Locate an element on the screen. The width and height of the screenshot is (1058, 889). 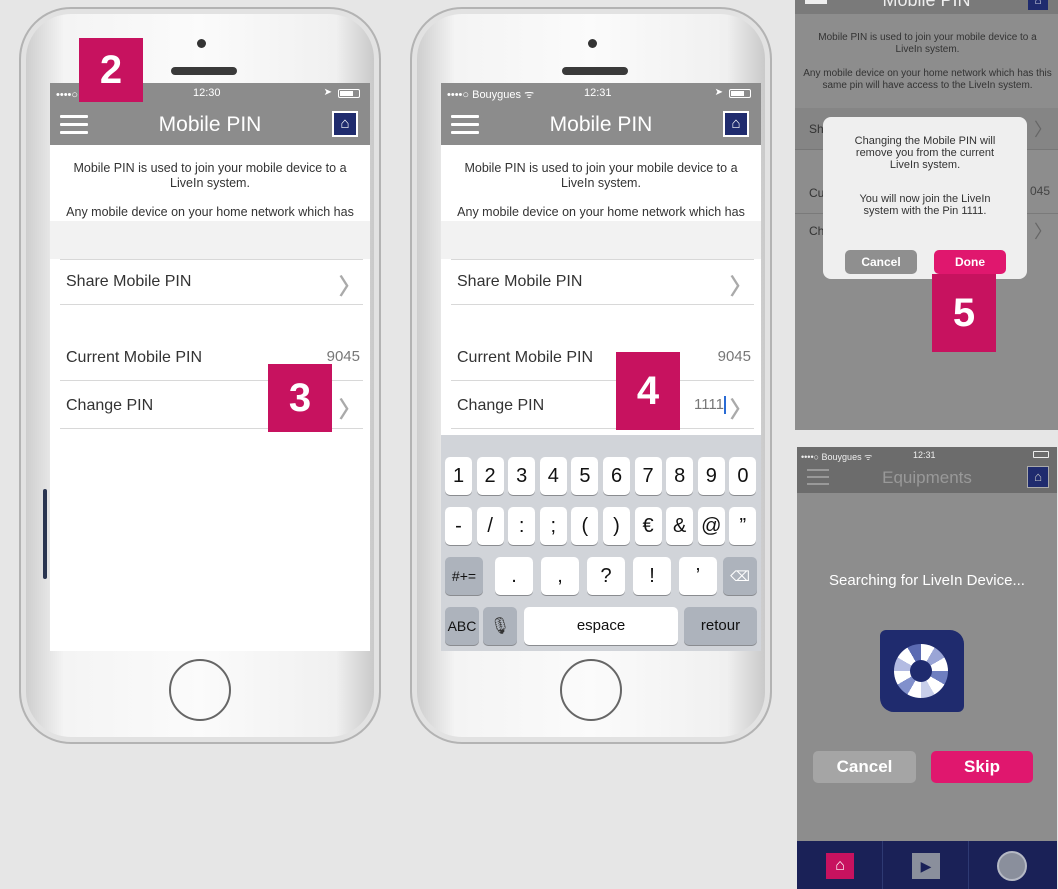
dictation-key: 🎙 is located at coordinates (500, 626).